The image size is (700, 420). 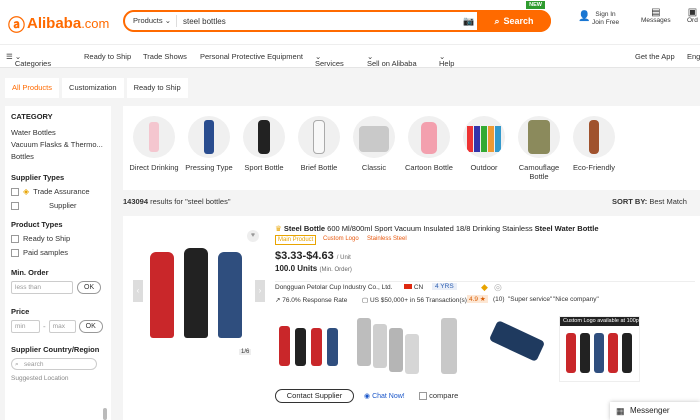 What do you see at coordinates (15, 206) in the screenshot?
I see `verified-supplier-checkbox` at bounding box center [15, 206].